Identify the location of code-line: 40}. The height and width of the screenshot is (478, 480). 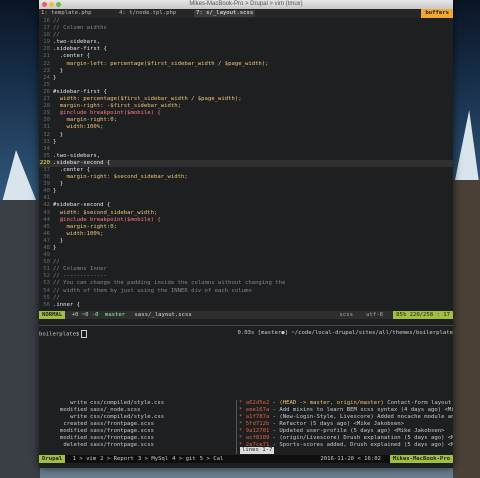
(246, 191).